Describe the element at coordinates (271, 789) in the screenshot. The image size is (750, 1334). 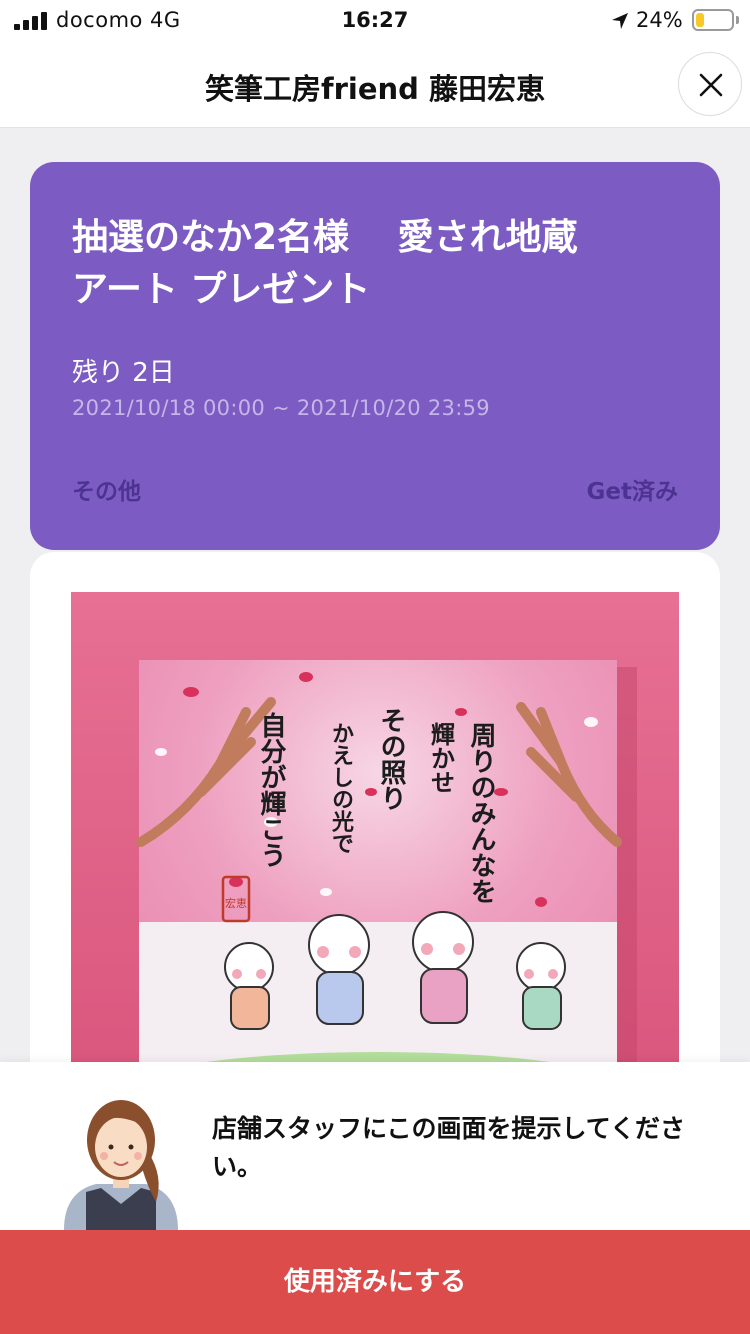
I see `calligraphy-line: 自分が輝こう` at that location.